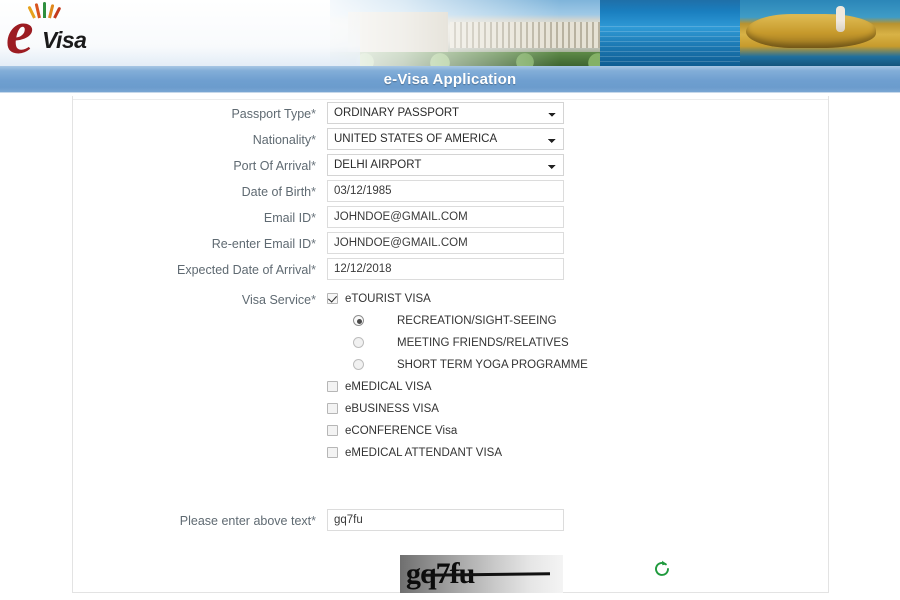 This screenshot has height=600, width=900. Describe the element at coordinates (445, 191) in the screenshot. I see `input-date-of-birth` at that location.